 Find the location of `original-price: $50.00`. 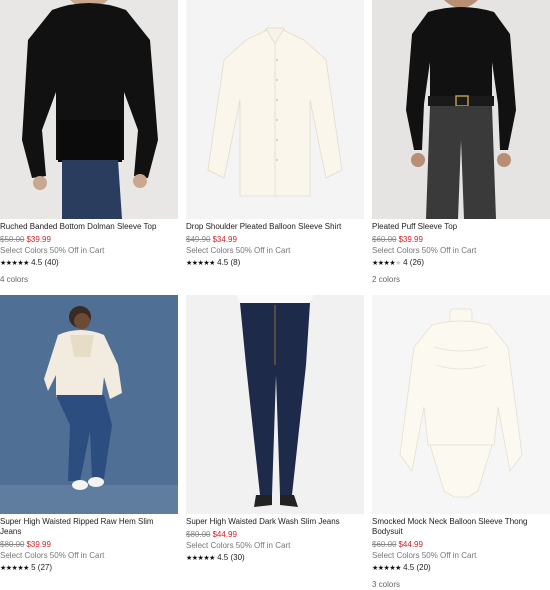

original-price: $50.00 is located at coordinates (12, 239).